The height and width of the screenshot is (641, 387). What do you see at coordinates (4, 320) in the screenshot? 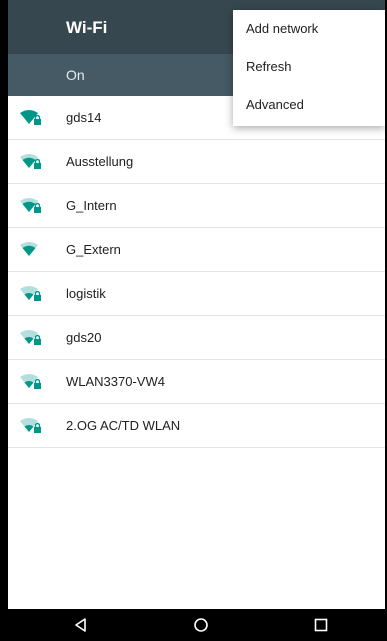
I see `screen-edge-left` at bounding box center [4, 320].